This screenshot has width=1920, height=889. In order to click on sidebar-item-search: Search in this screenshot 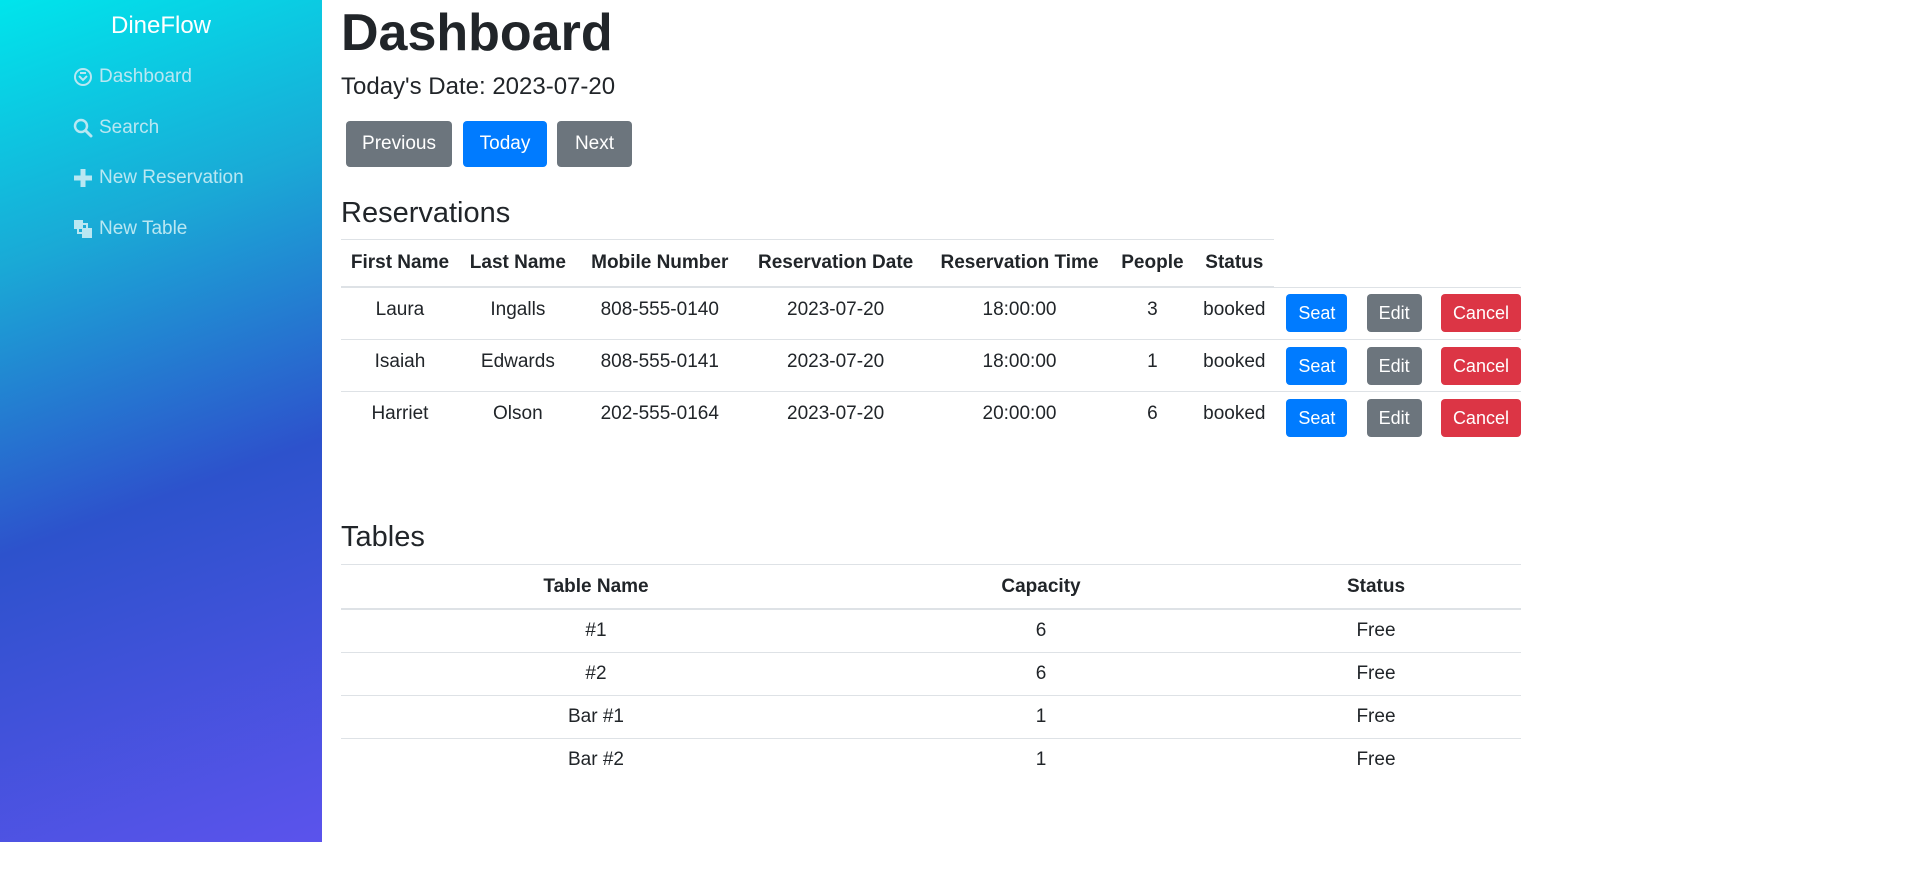, I will do `click(116, 128)`.